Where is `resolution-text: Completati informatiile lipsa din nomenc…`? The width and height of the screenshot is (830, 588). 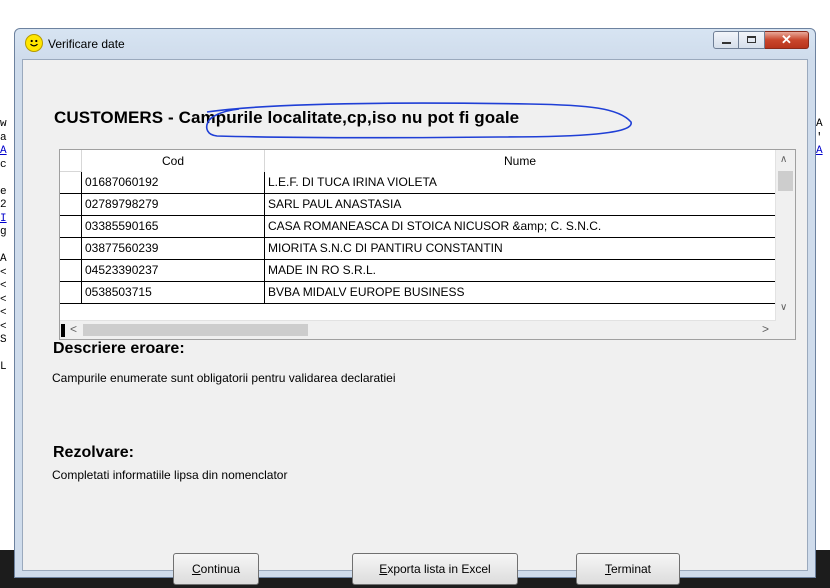 resolution-text: Completati informatiile lipsa din nomenc… is located at coordinates (170, 475).